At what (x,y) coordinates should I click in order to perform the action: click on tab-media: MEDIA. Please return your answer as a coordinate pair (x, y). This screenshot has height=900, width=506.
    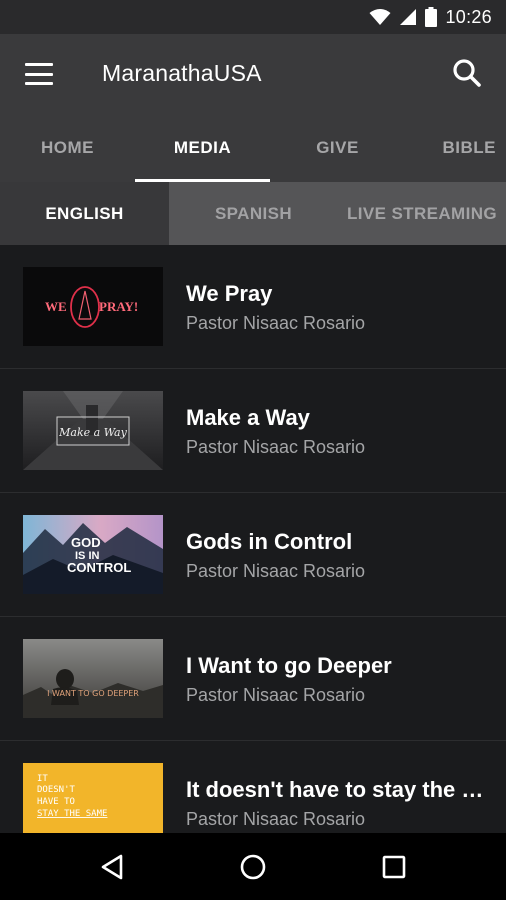
    Looking at the image, I should click on (202, 148).